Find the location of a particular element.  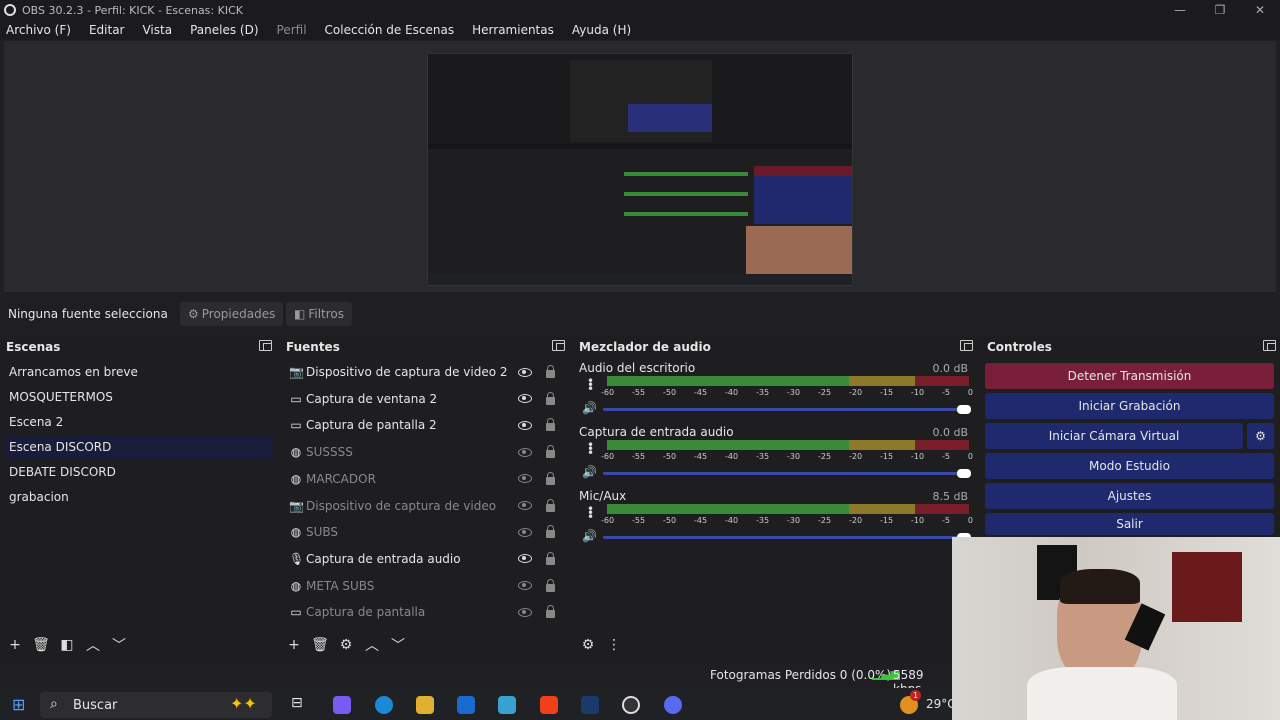

menu-herramientas: Herramientas is located at coordinates (513, 30).